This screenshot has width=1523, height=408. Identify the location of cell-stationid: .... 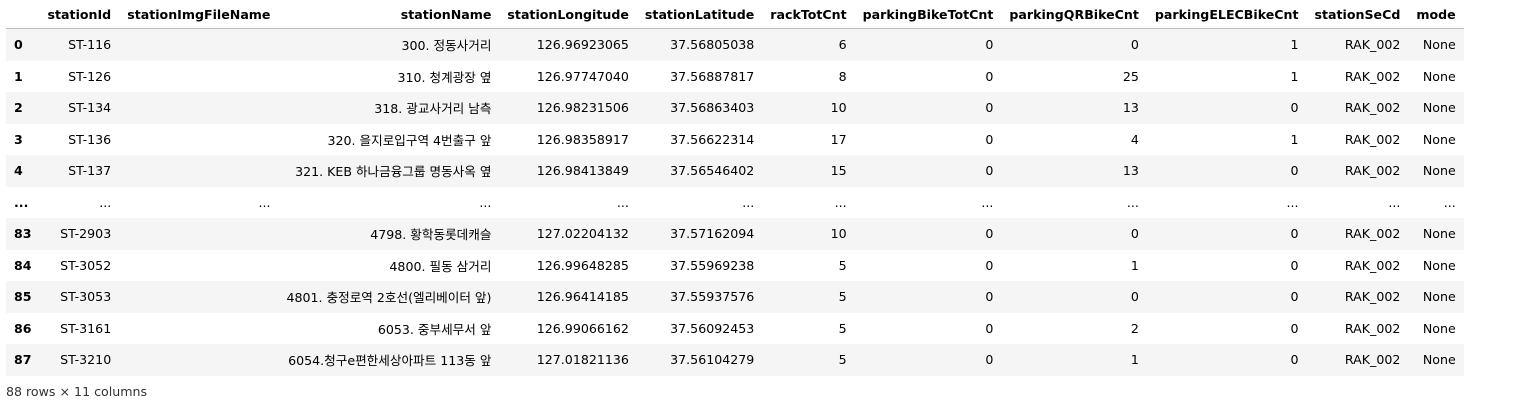
(105, 202).